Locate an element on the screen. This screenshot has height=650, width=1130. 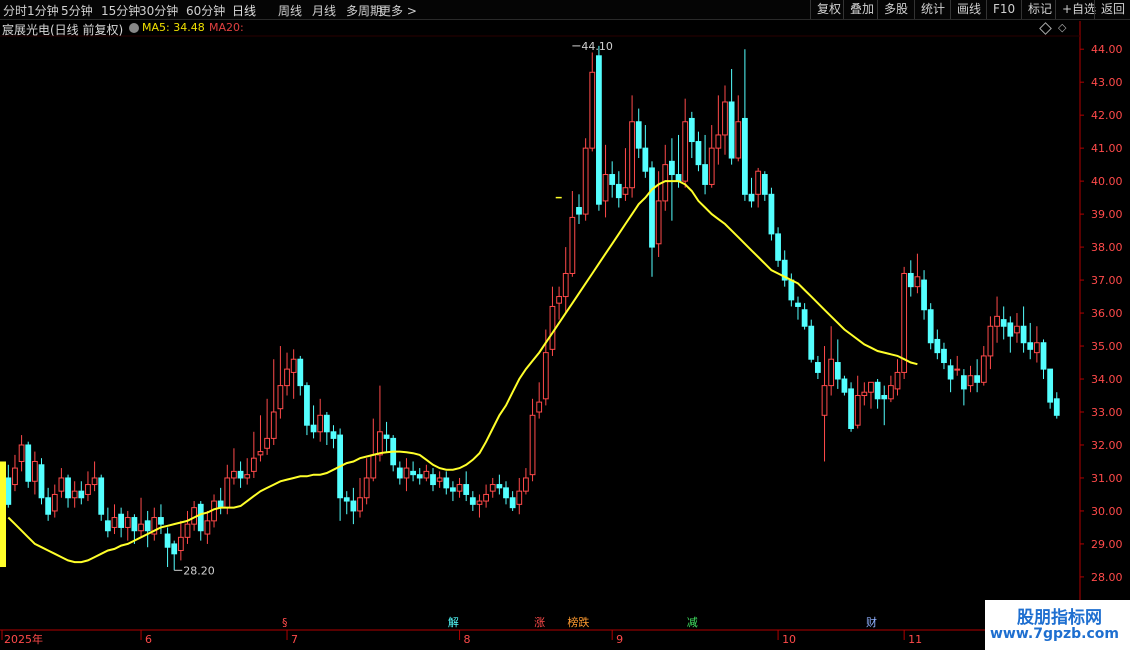
event-marker: § is located at coordinates (285, 622).